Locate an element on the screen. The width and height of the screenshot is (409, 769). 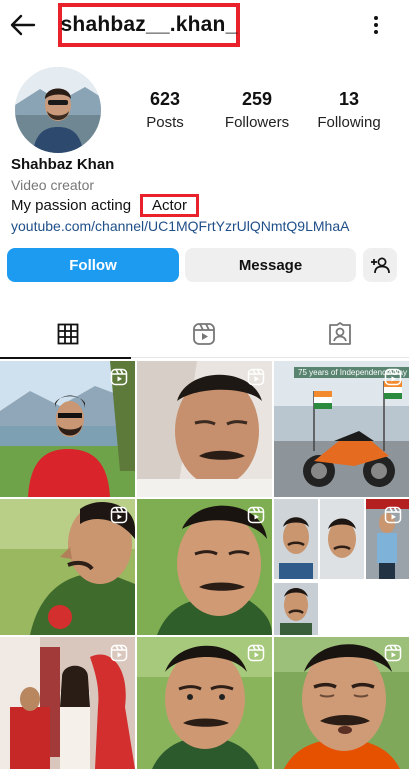
username: shahbaz__.khan_ is located at coordinates (149, 24).